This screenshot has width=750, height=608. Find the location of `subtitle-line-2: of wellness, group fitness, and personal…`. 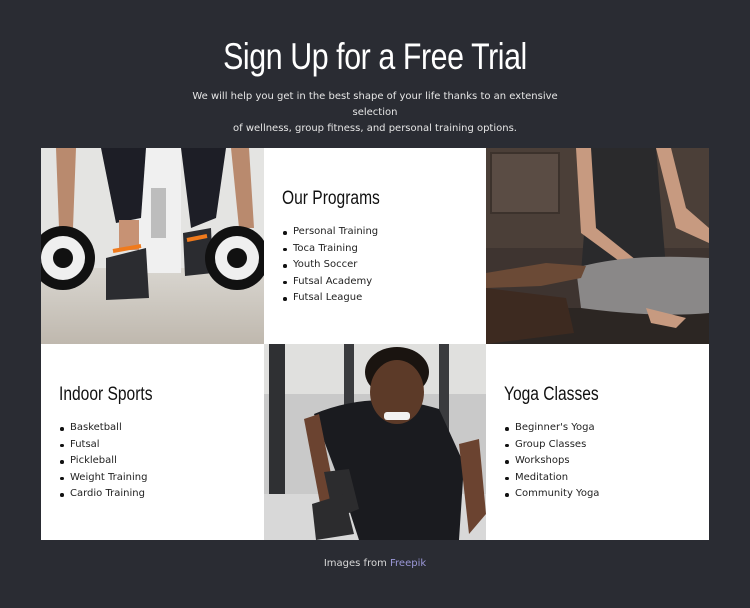

subtitle-line-2: of wellness, group fitness, and personal… is located at coordinates (375, 128).